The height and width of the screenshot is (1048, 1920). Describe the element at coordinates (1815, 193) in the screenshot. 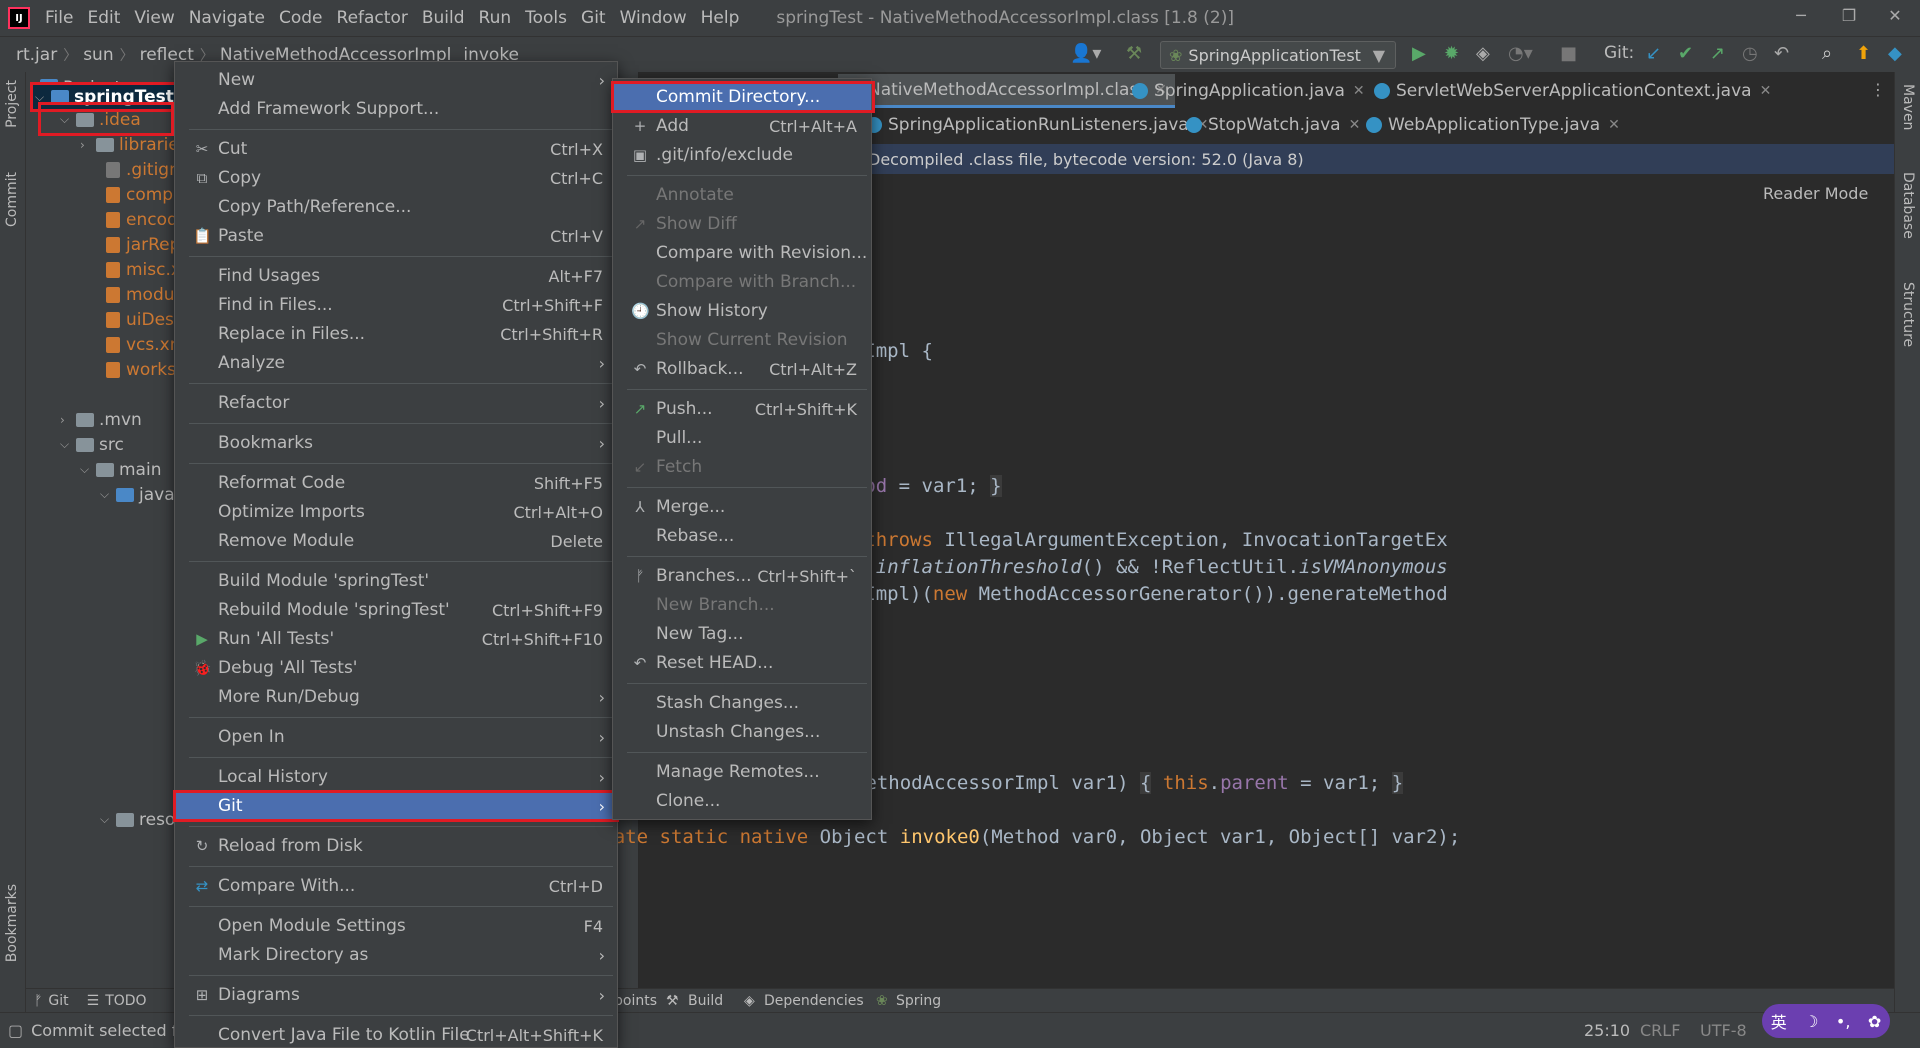

I see `reader-mode-toggle: Reader Mode` at that location.